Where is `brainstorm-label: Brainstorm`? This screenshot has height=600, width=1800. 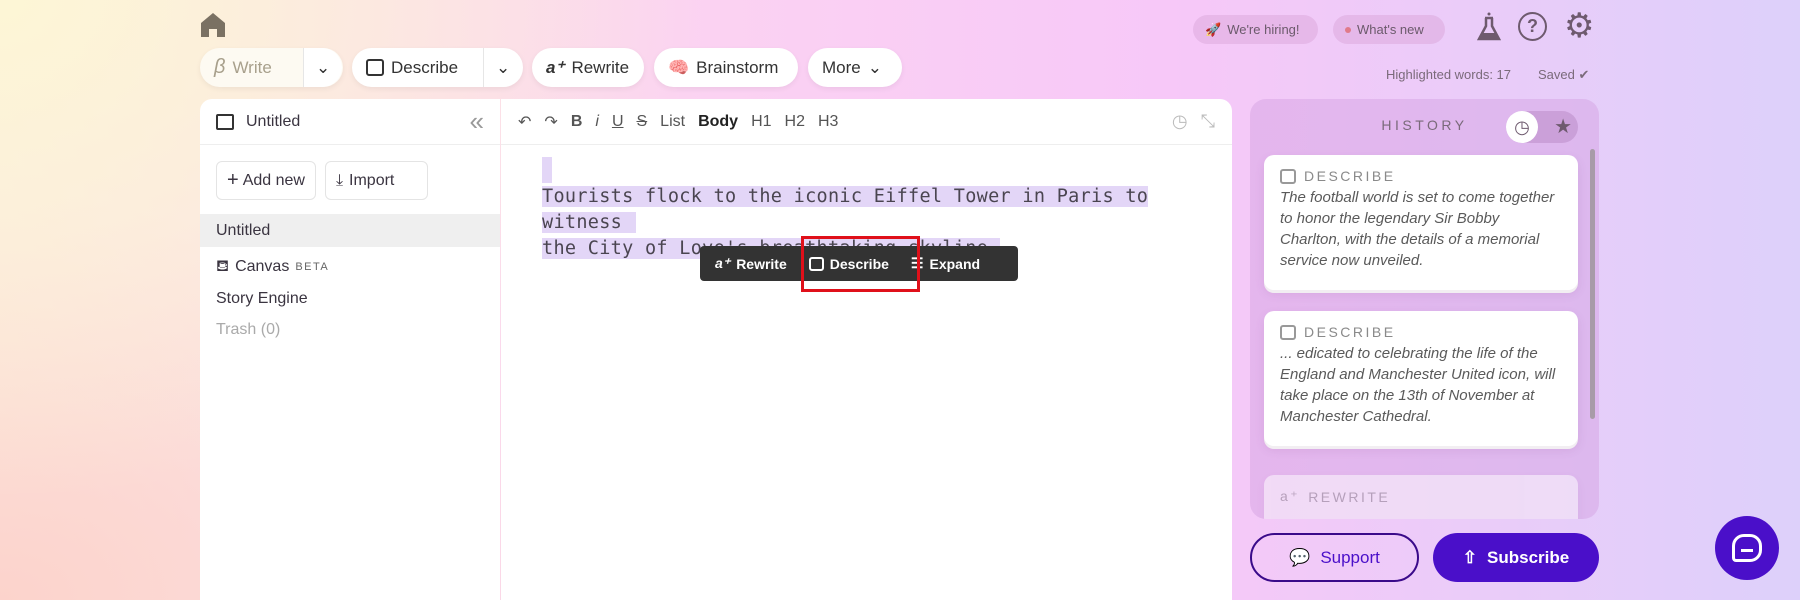 brainstorm-label: Brainstorm is located at coordinates (737, 67).